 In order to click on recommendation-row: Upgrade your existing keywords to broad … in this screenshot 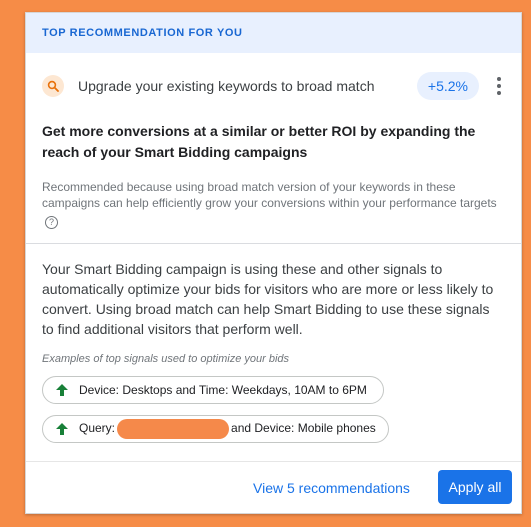, I will do `click(273, 86)`.